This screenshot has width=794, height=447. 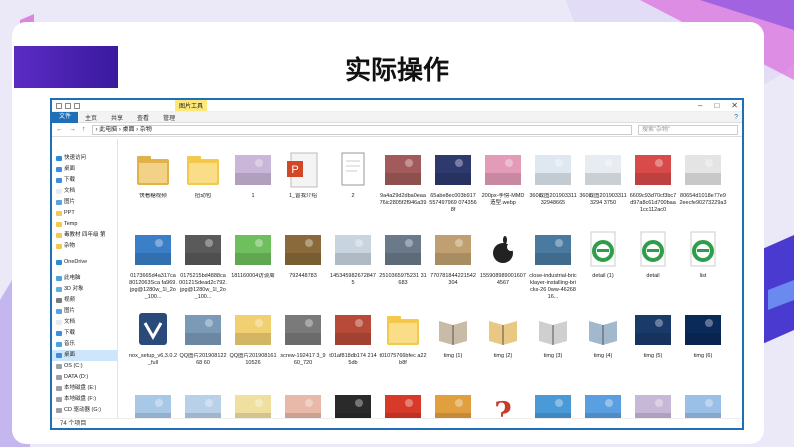 I want to click on file-item: 181160004访谈周, so click(x=253, y=269).